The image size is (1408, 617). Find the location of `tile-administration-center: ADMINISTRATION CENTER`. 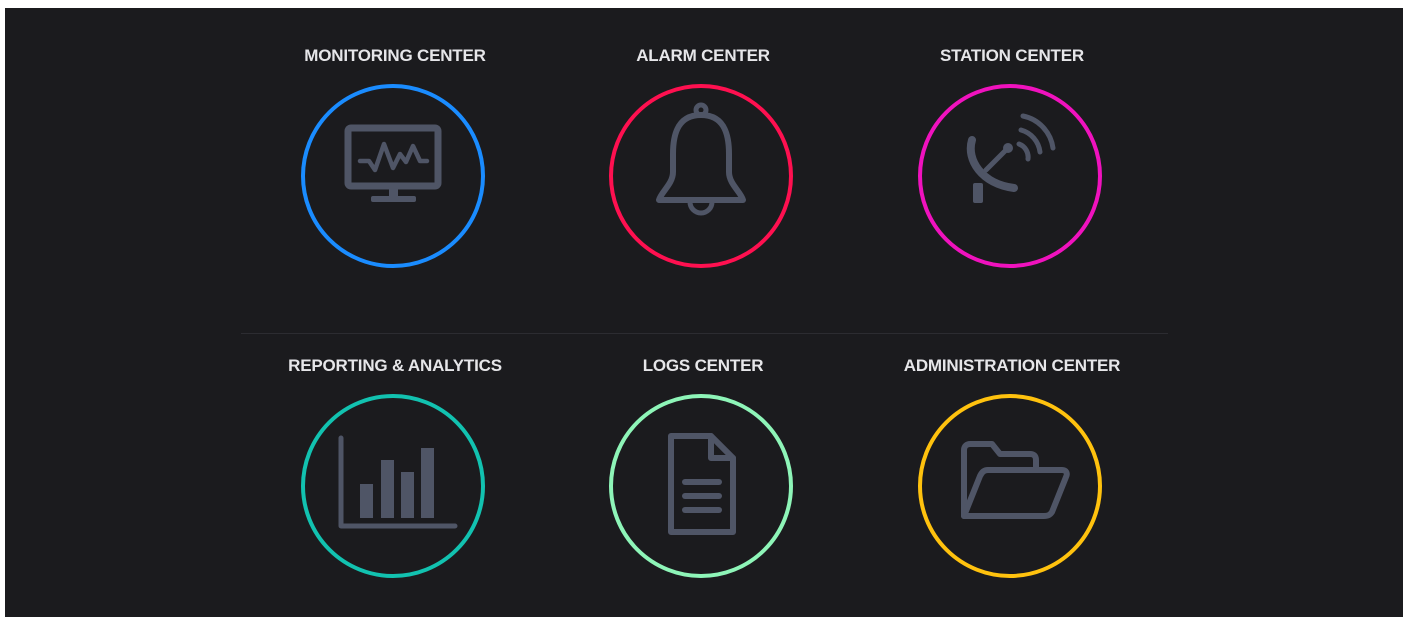

tile-administration-center: ADMINISTRATION CENTER is located at coordinates (1012, 471).